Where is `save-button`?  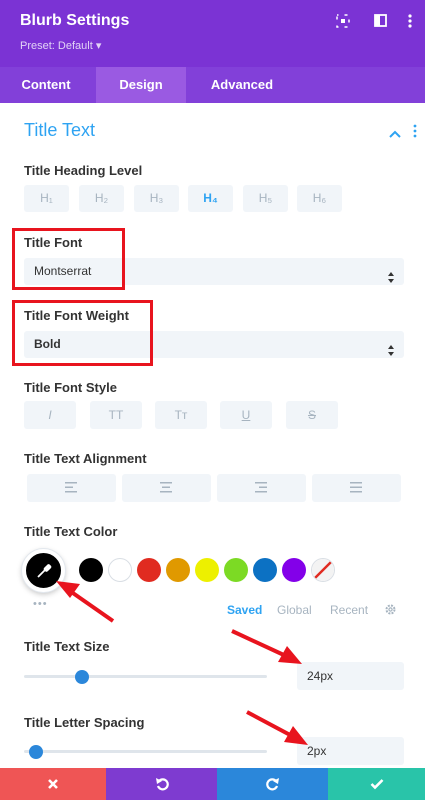 save-button is located at coordinates (376, 784).